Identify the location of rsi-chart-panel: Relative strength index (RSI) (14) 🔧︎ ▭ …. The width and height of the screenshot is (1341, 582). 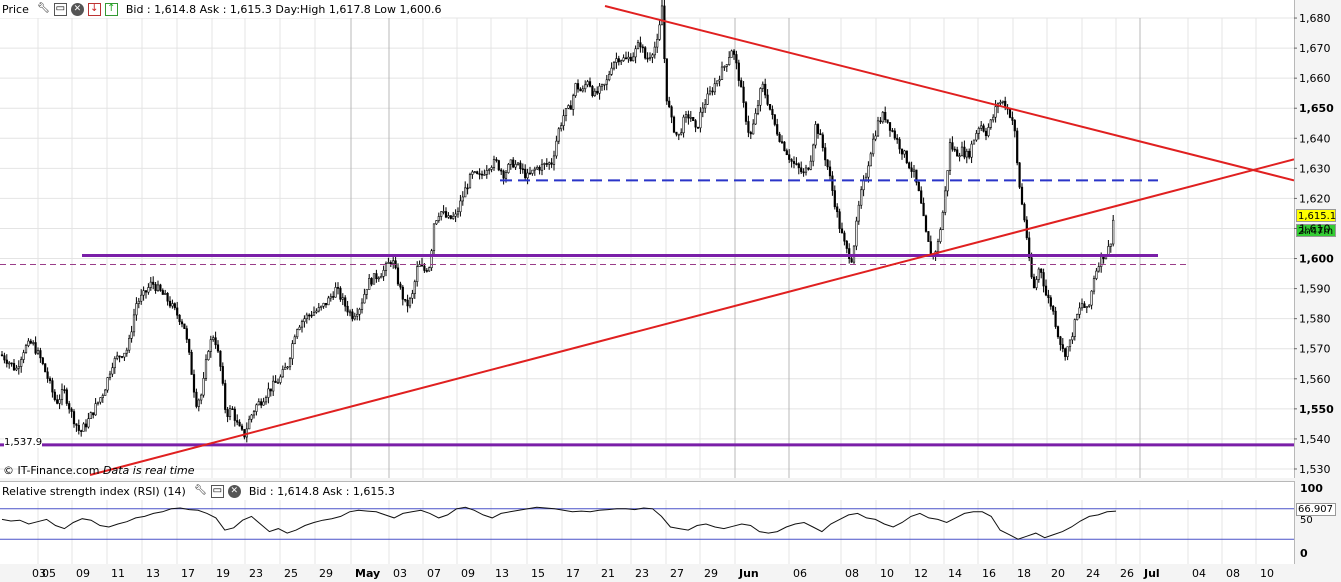
(647, 522).